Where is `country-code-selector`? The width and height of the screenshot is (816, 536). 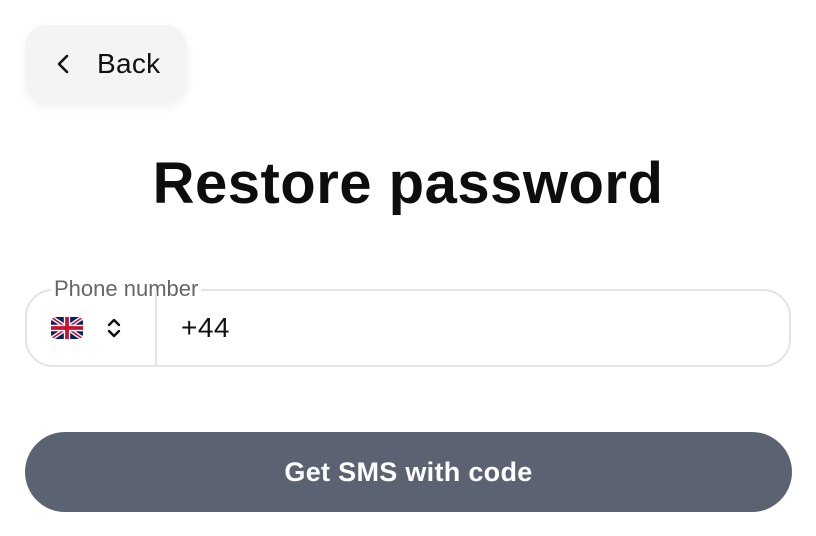
country-code-selector is located at coordinates (92, 328).